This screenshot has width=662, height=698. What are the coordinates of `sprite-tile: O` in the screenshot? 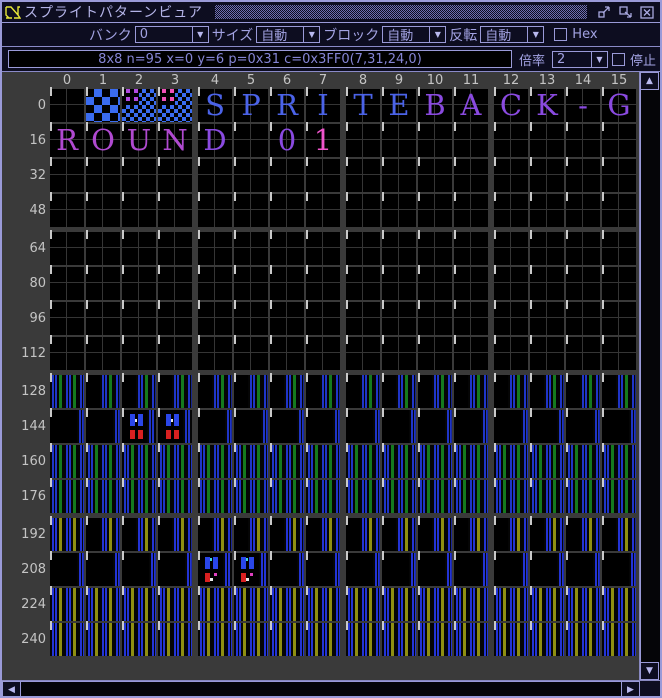 It's located at (103, 139).